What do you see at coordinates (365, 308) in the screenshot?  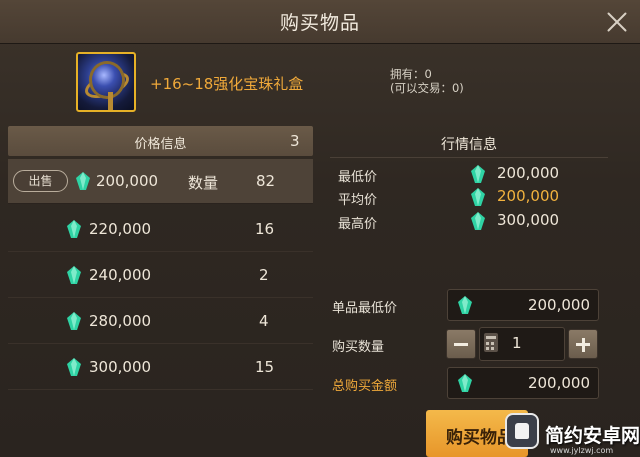 I see `unit-min-label: 单品最低价` at bounding box center [365, 308].